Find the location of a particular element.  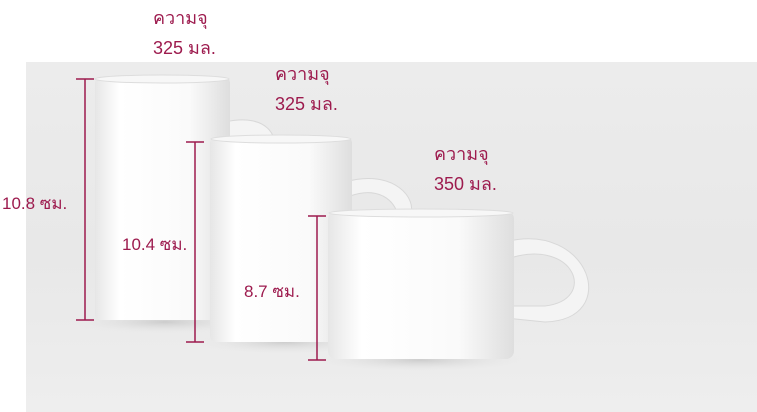

mug-short-height: 8.7 ซม. is located at coordinates (272, 291).